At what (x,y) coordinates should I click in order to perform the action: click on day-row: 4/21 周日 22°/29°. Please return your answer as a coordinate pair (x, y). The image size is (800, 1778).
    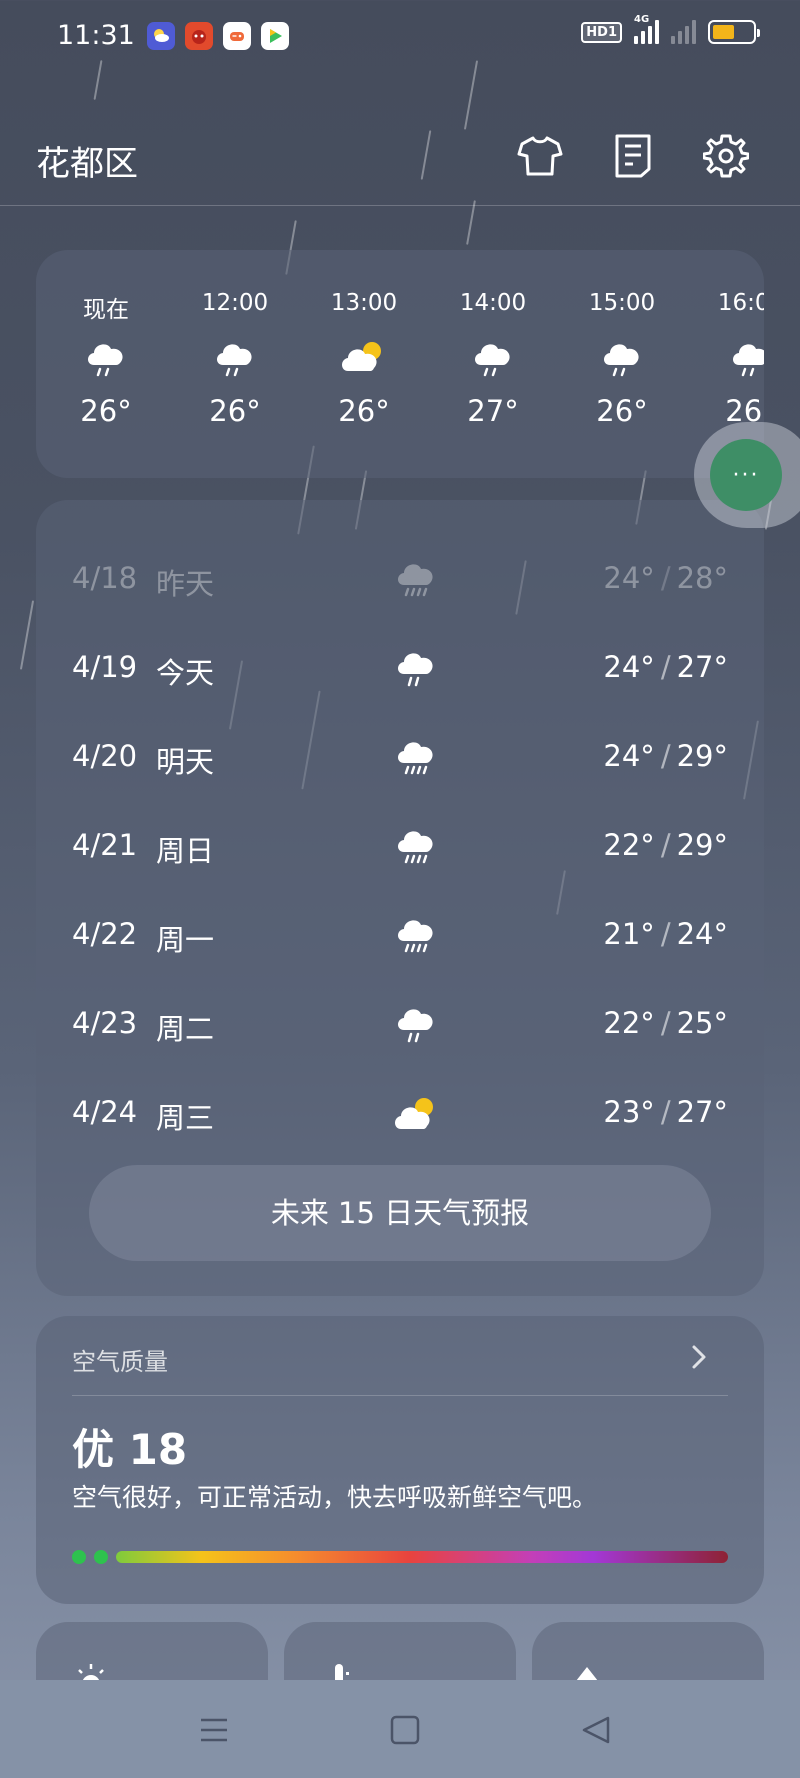
    Looking at the image, I should click on (400, 846).